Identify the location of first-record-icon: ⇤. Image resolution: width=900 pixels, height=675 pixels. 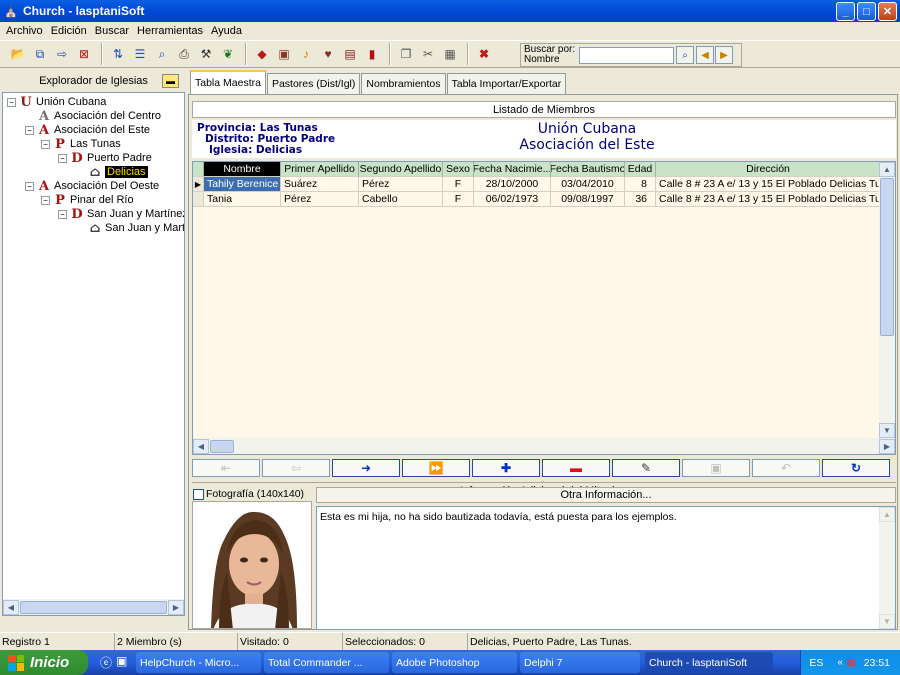
(226, 468).